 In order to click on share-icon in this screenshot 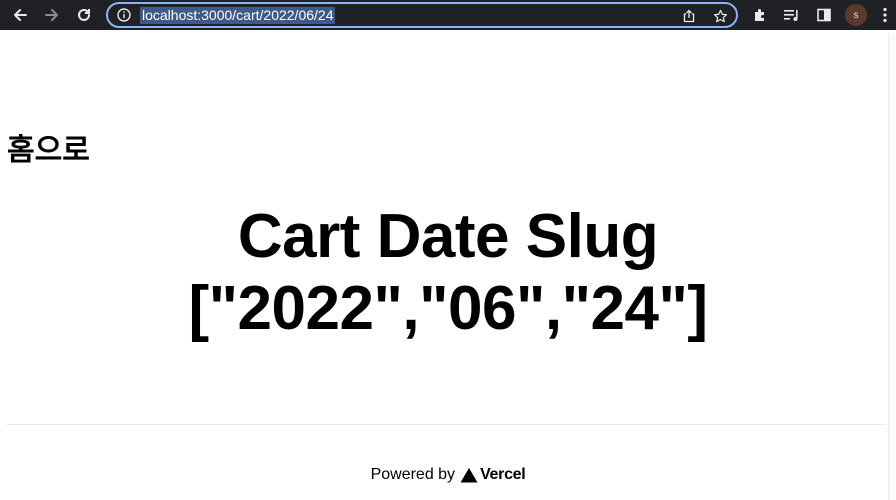, I will do `click(689, 16)`.